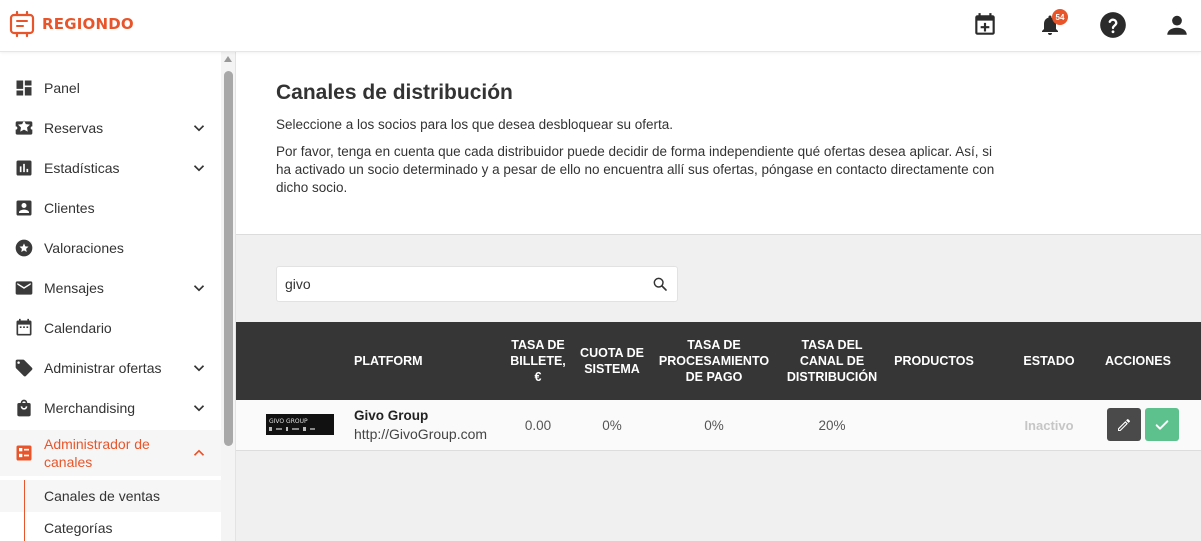 The height and width of the screenshot is (541, 1201). What do you see at coordinates (74, 288) in the screenshot?
I see `sidebar-item-label: Mensajes` at bounding box center [74, 288].